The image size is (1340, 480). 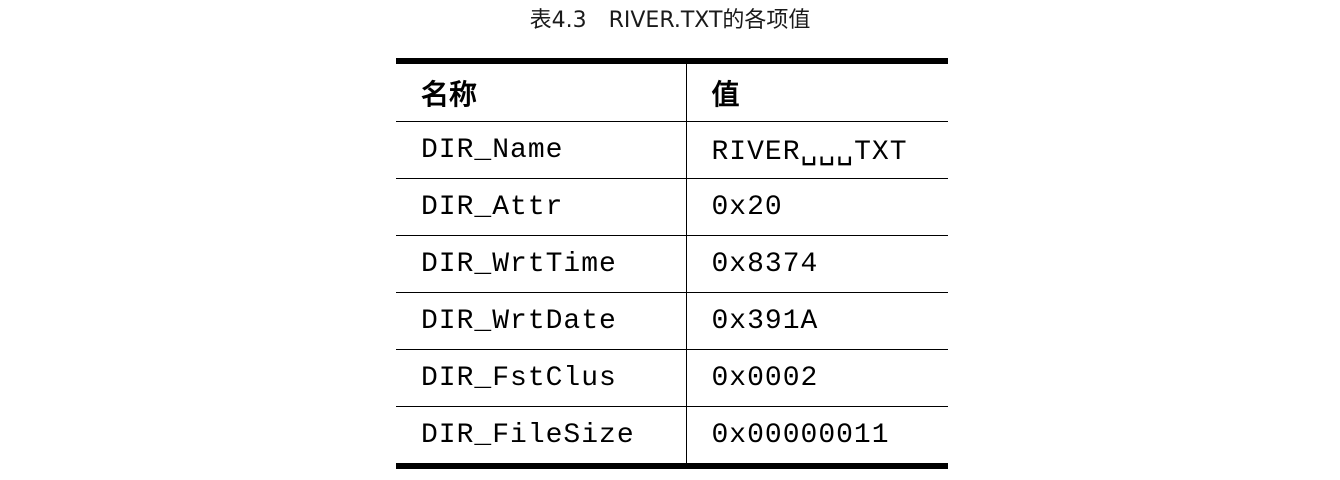 I want to click on table-header-row: 名称 值, so click(x=672, y=91).